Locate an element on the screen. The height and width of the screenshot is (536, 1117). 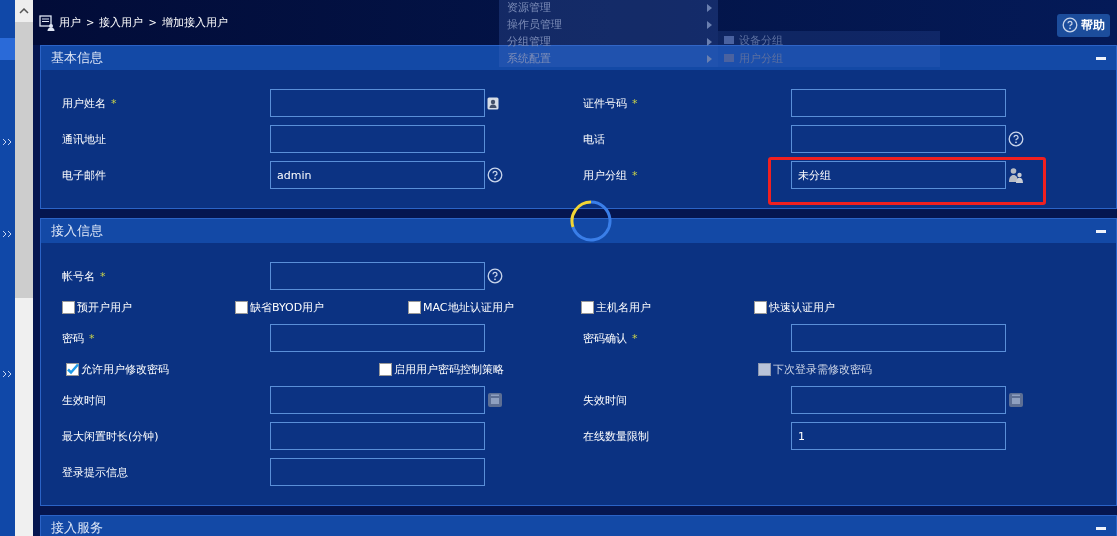
section-header: 接入信息 is located at coordinates (578, 231).